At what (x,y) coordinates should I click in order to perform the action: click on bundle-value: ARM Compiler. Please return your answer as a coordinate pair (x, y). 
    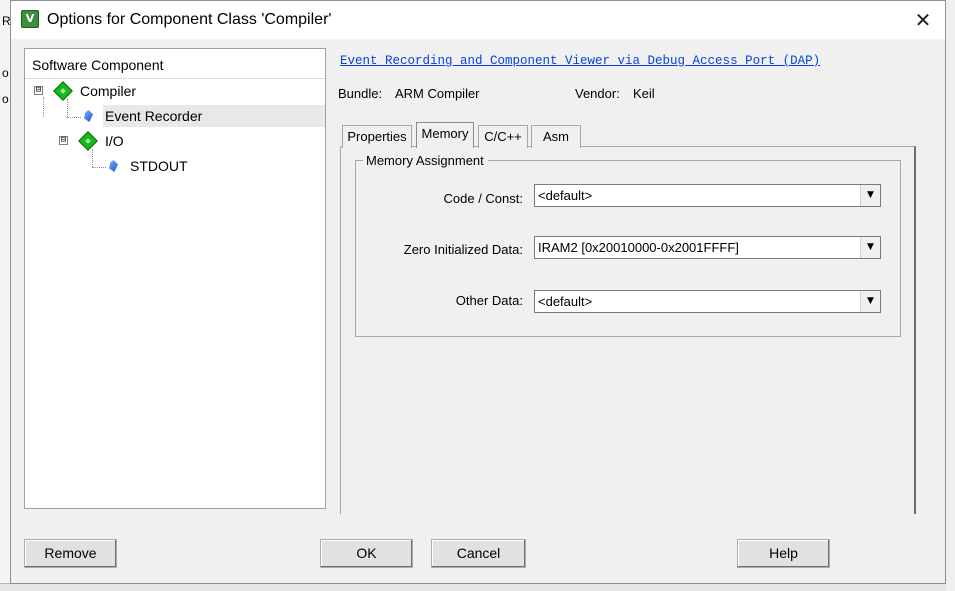
    Looking at the image, I should click on (437, 93).